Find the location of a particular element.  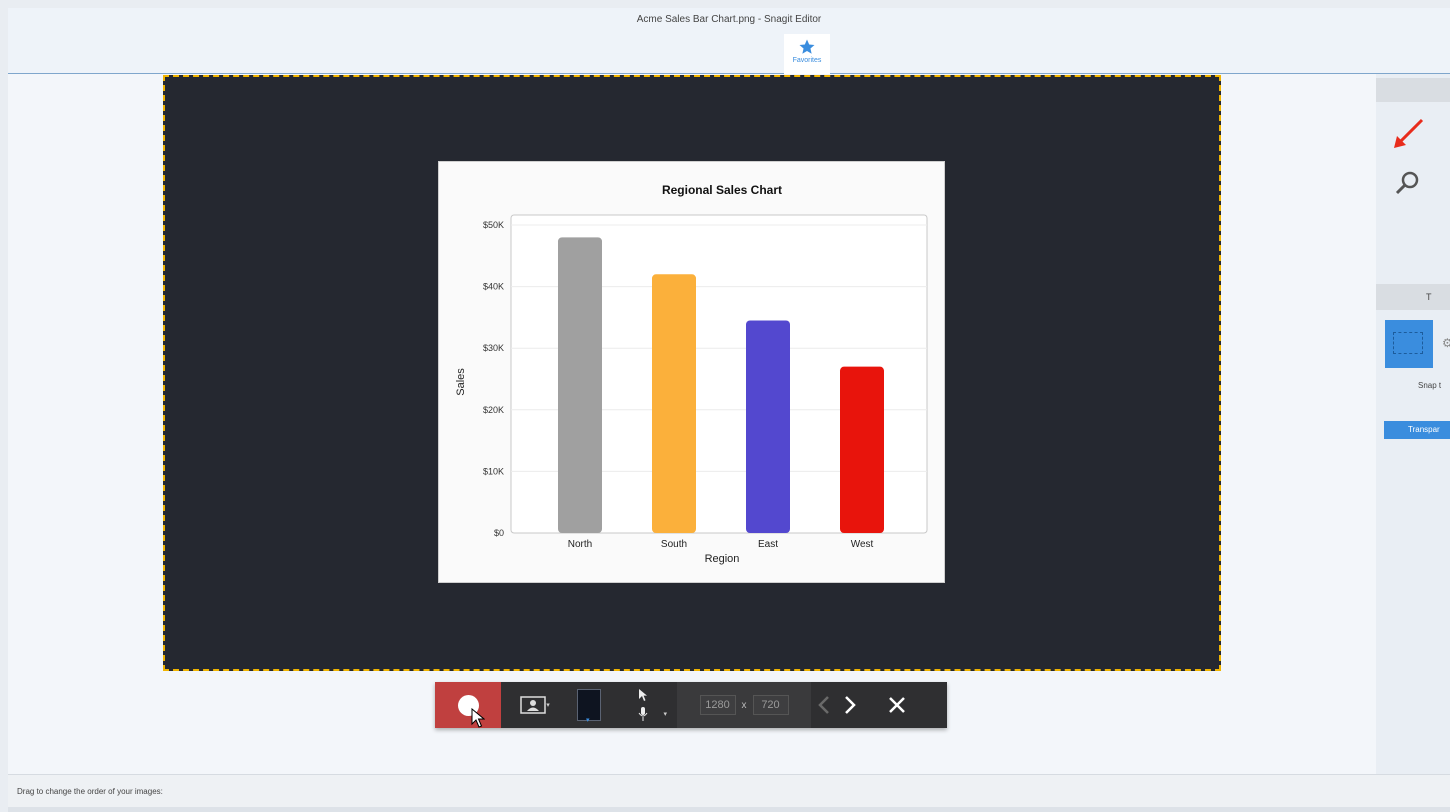

background-color-button: ▾ is located at coordinates (589, 705).